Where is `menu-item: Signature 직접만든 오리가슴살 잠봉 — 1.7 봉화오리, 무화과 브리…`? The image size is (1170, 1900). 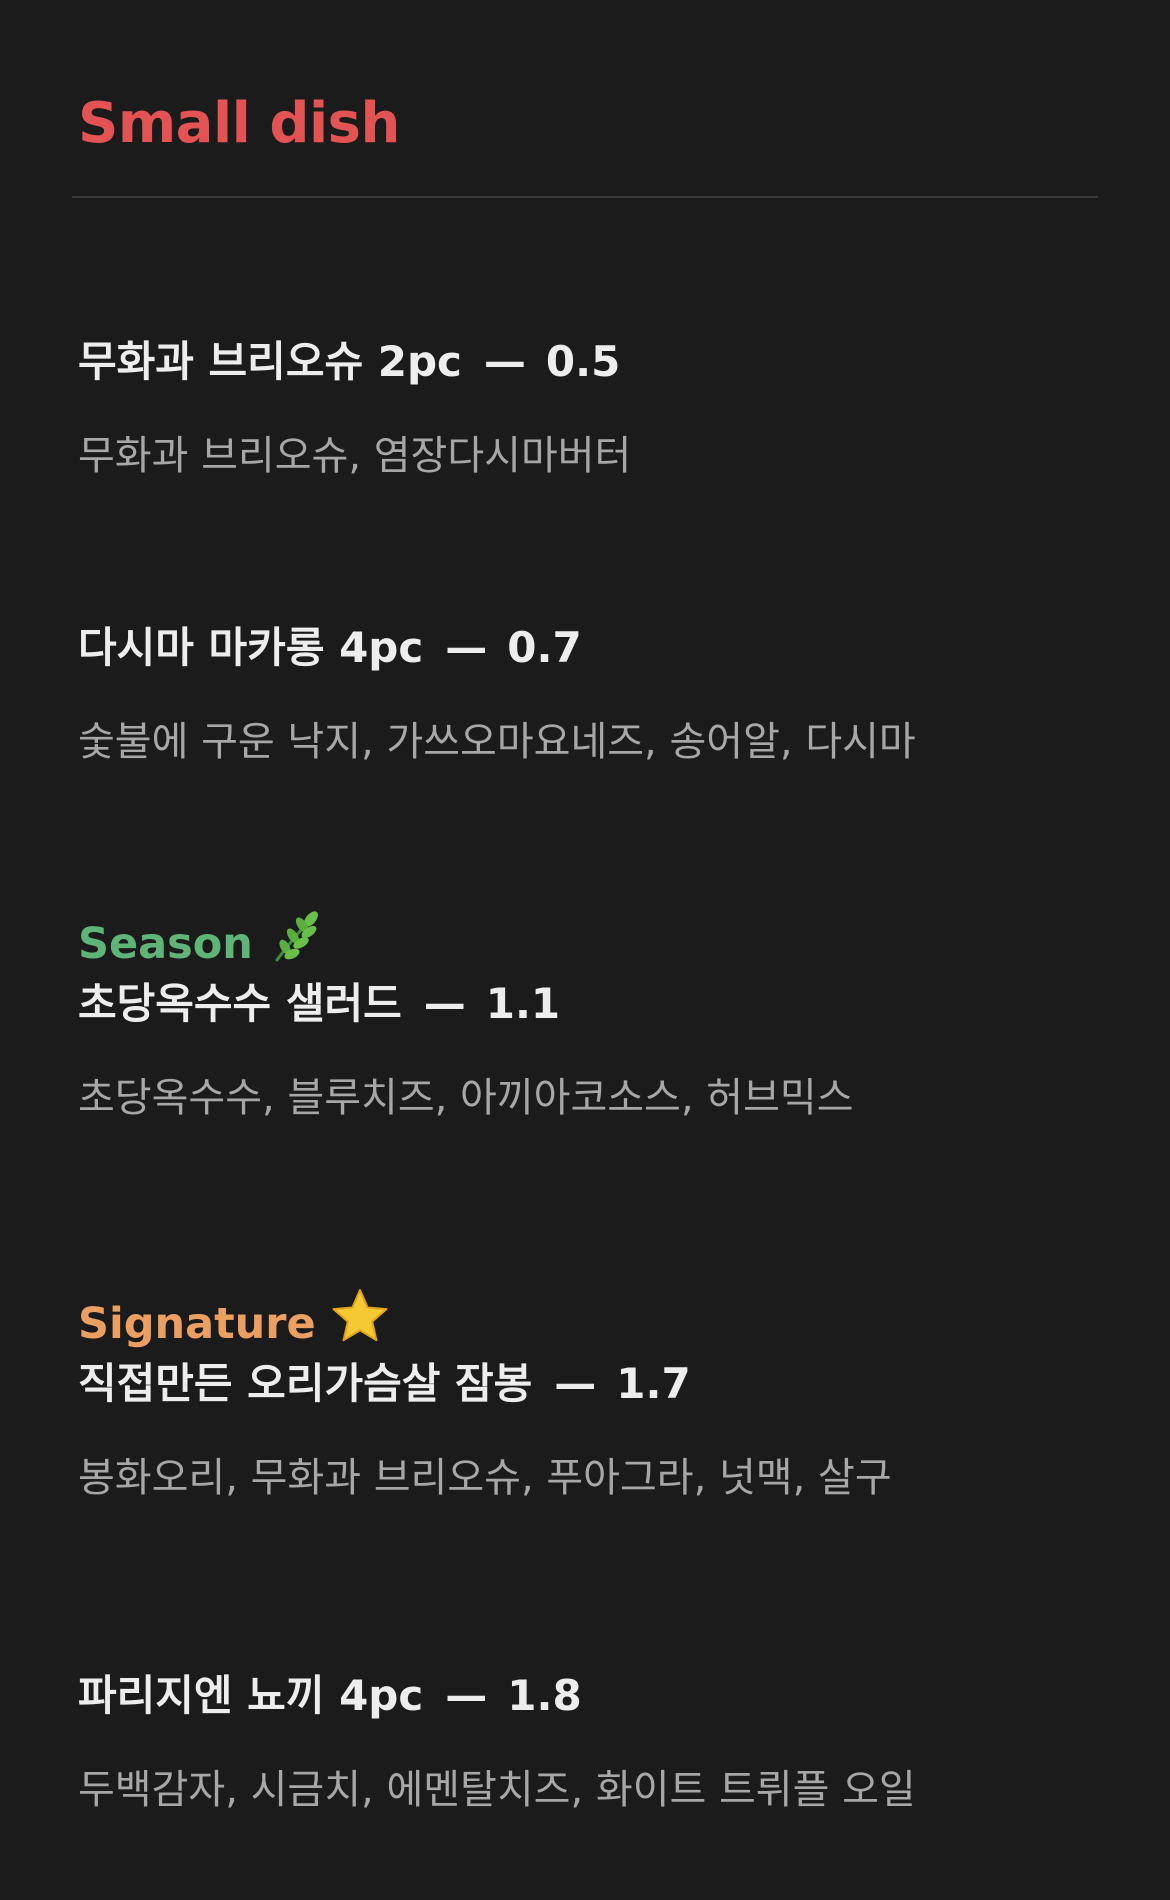 menu-item: Signature 직접만든 오리가슴살 잠봉 — 1.7 봉화오리, 무화과 브리… is located at coordinates (598, 1397).